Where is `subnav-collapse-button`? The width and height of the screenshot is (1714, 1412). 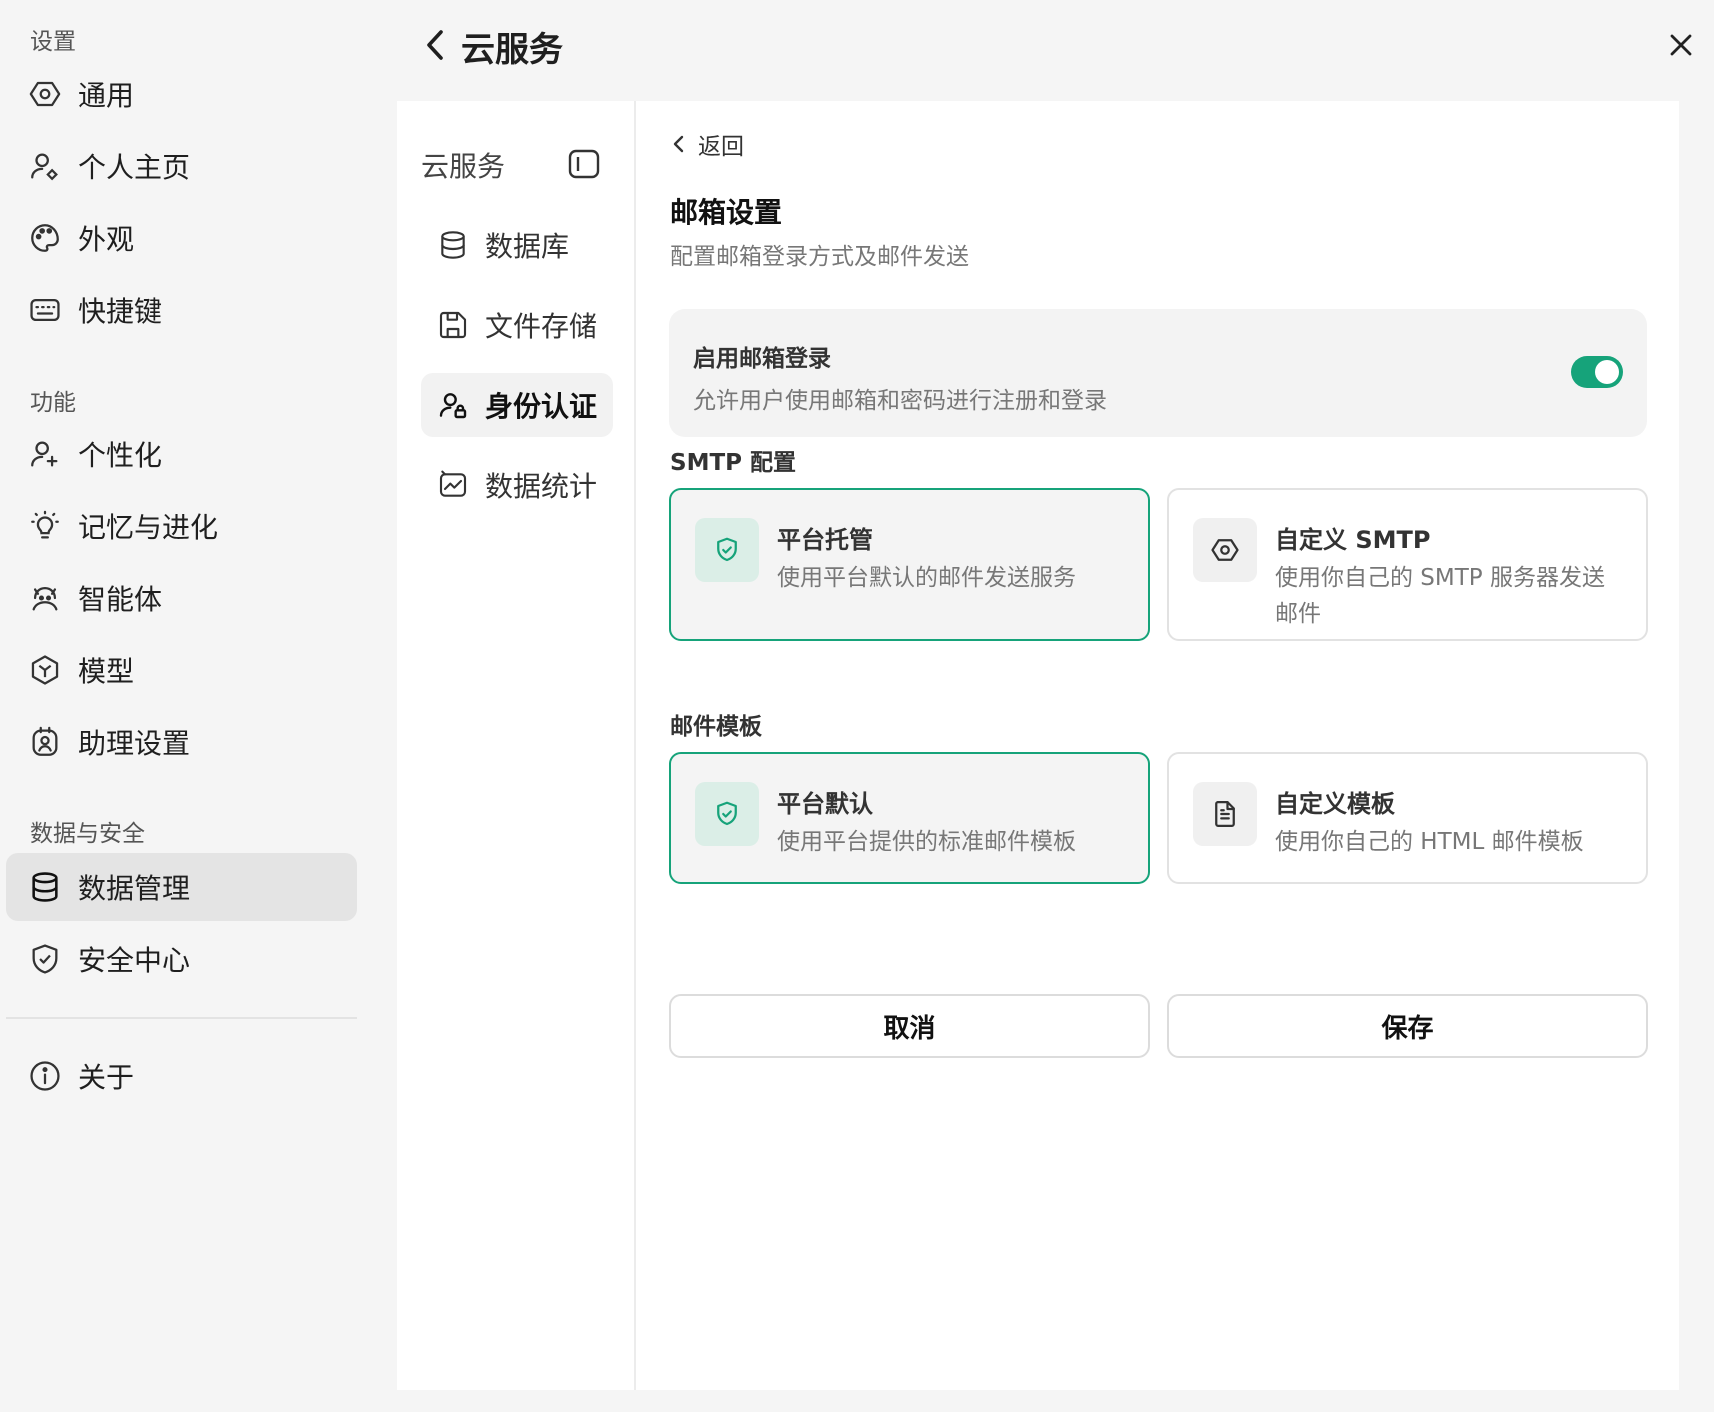 subnav-collapse-button is located at coordinates (584, 164).